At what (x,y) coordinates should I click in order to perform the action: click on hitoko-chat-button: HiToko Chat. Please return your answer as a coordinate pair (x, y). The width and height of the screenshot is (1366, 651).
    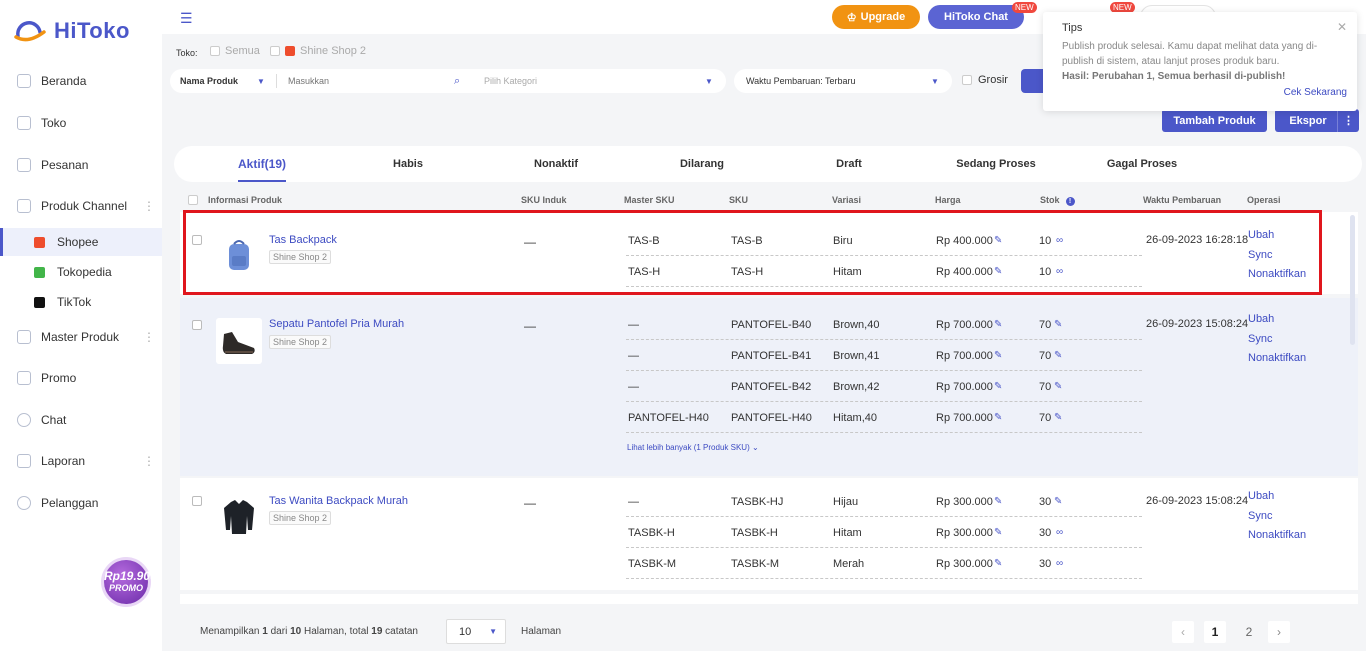
    Looking at the image, I should click on (976, 17).